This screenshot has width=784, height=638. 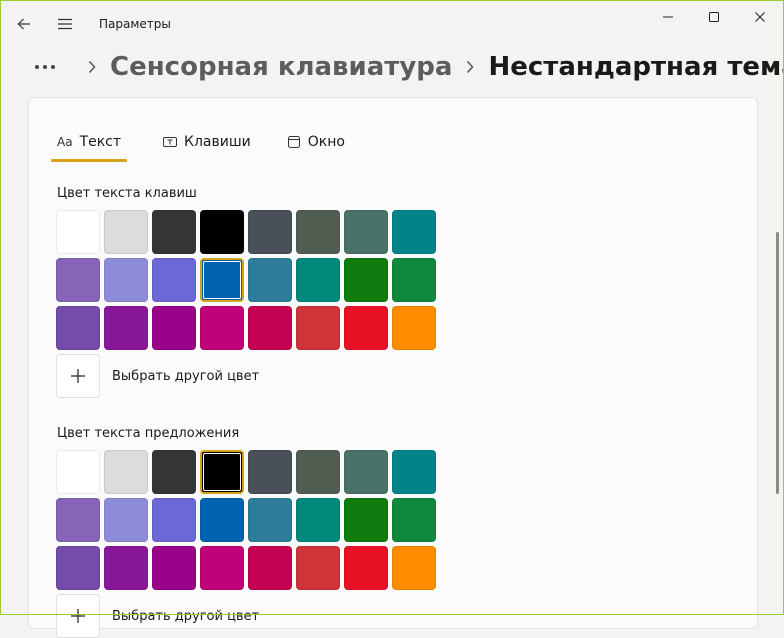 What do you see at coordinates (326, 142) in the screenshot?
I see `tab-label: Окно` at bounding box center [326, 142].